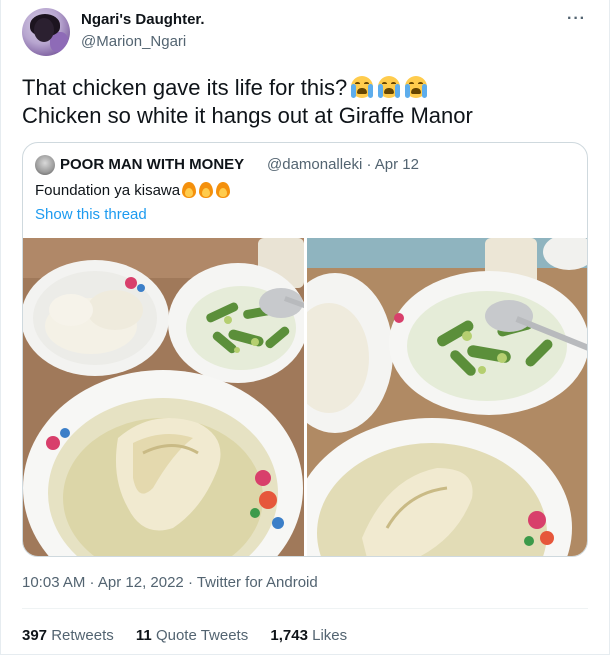  I want to click on tweet-line-1-text: That chicken gave its life for this?, so click(185, 87).